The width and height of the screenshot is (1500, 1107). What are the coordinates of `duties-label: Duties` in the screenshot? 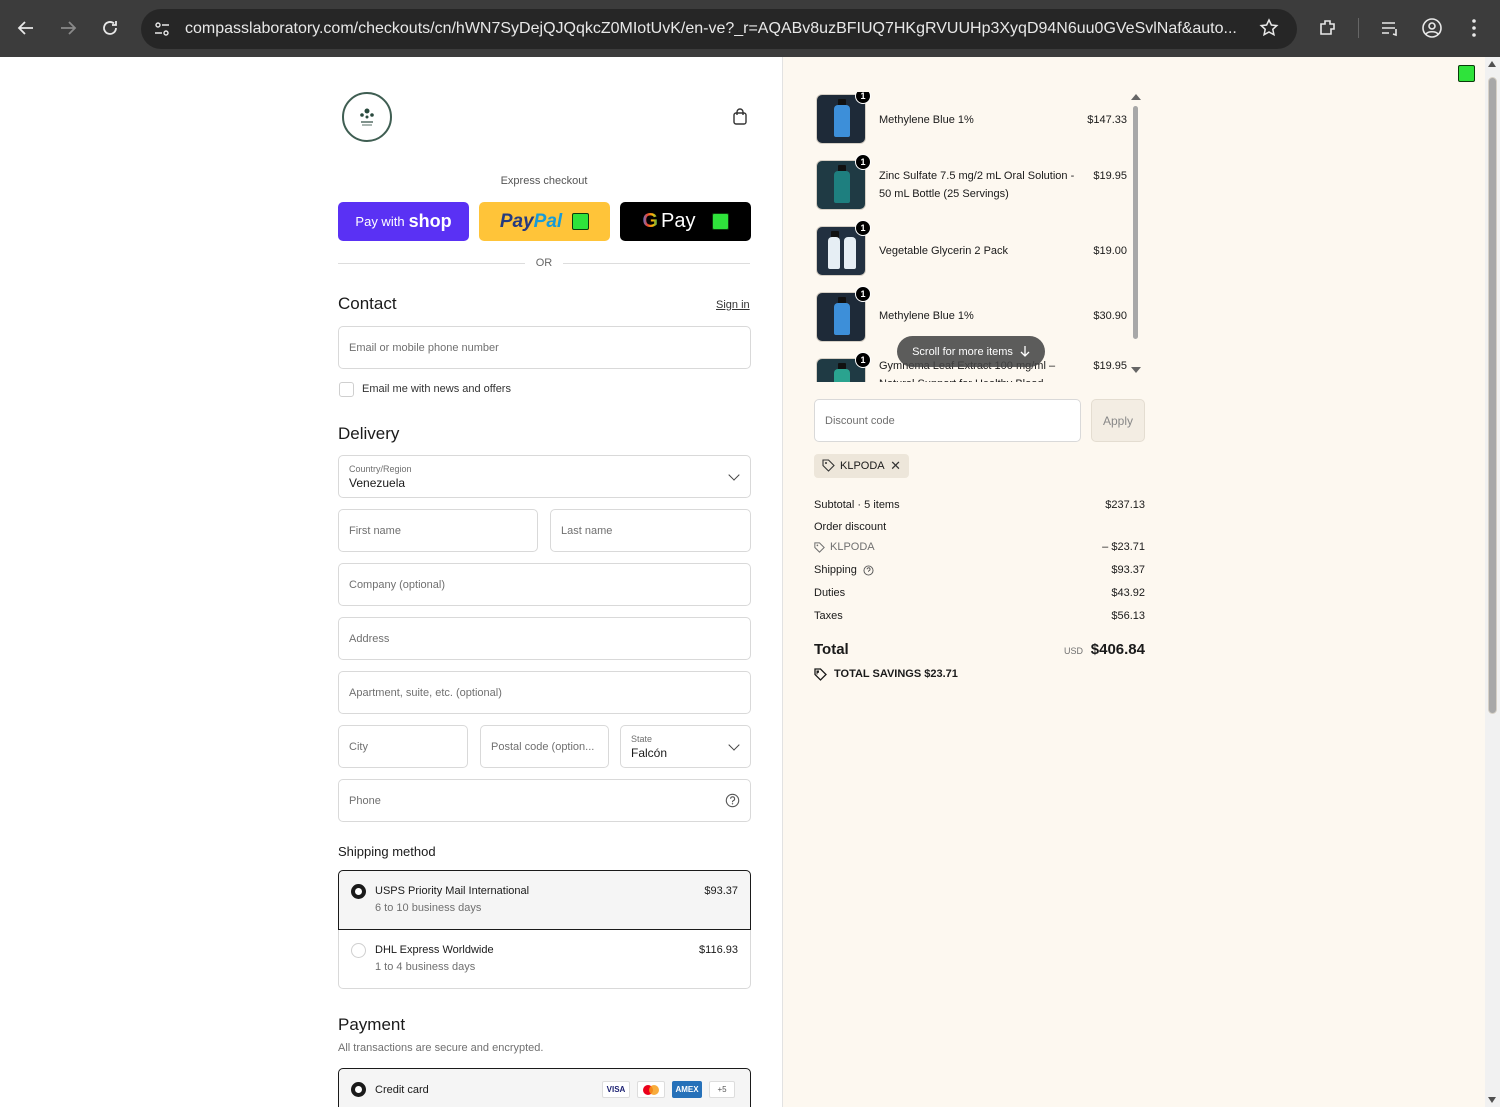 It's located at (830, 593).